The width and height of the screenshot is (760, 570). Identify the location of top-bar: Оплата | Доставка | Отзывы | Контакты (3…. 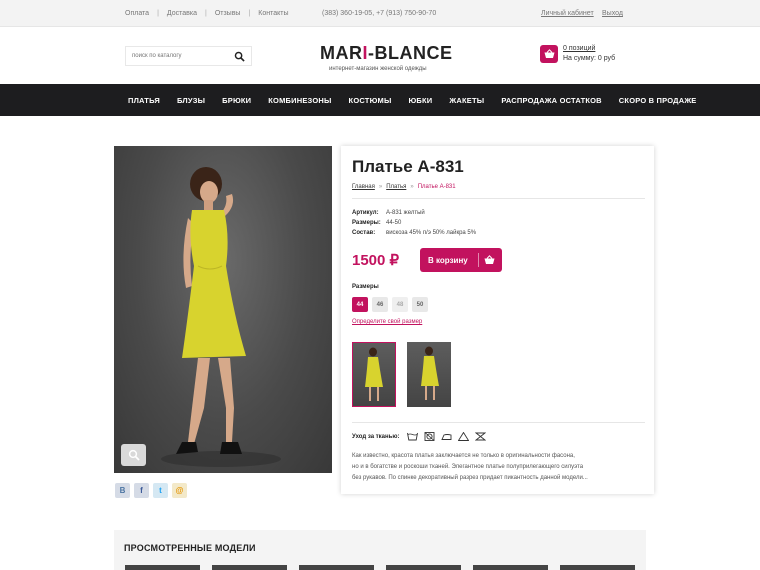
(380, 13).